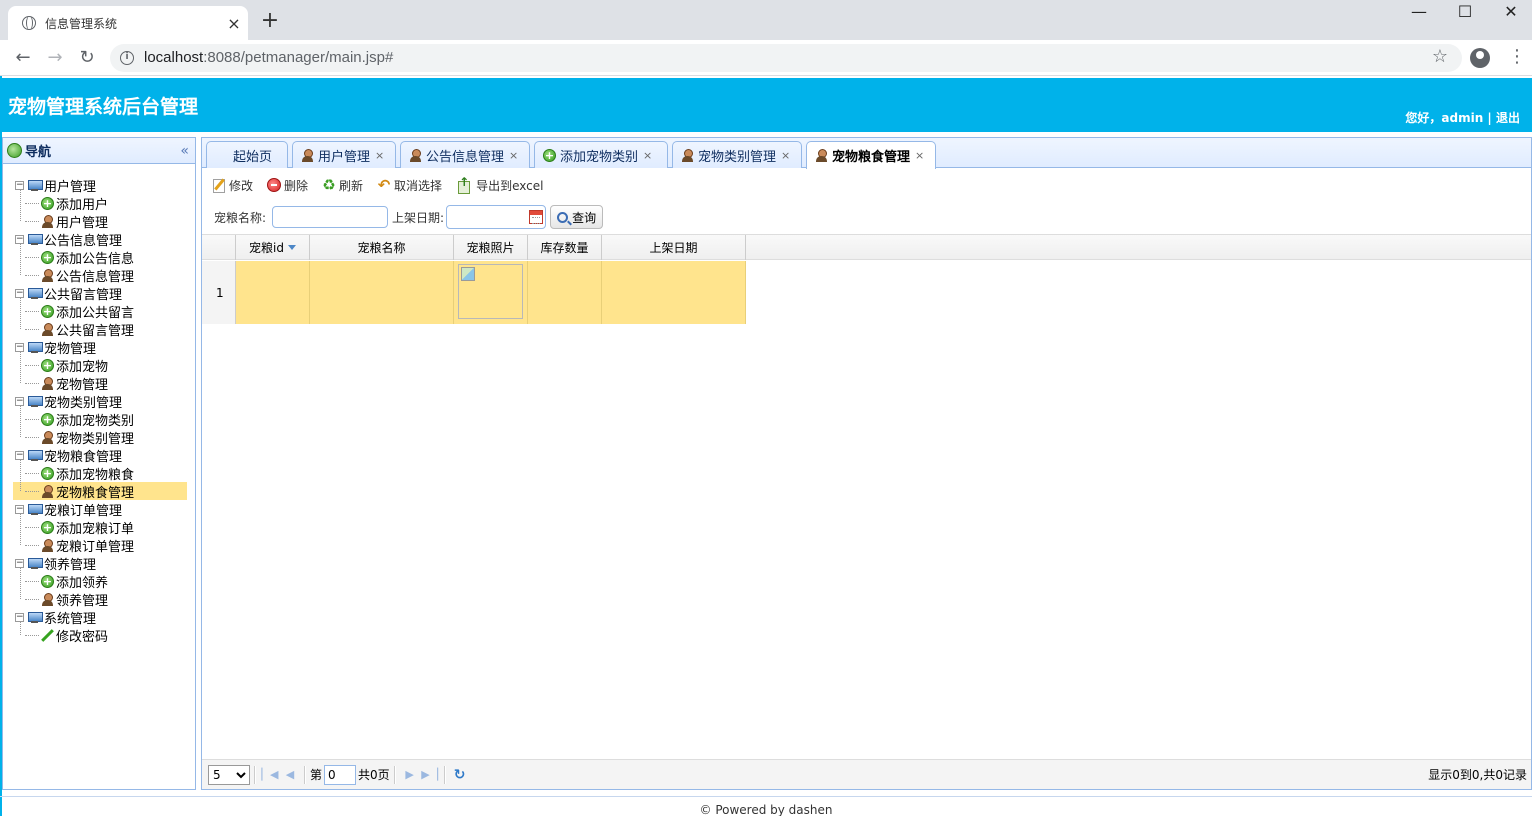 The width and height of the screenshot is (1532, 816). Describe the element at coordinates (674, 247) in the screenshot. I see `column-header-date: 上架日期` at that location.